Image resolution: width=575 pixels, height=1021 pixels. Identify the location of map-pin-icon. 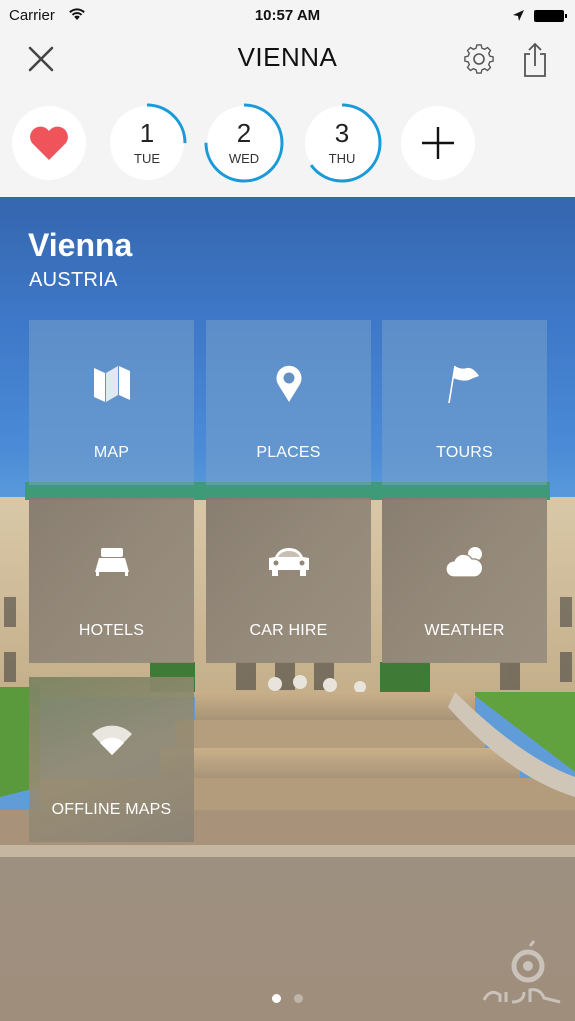
(288, 384).